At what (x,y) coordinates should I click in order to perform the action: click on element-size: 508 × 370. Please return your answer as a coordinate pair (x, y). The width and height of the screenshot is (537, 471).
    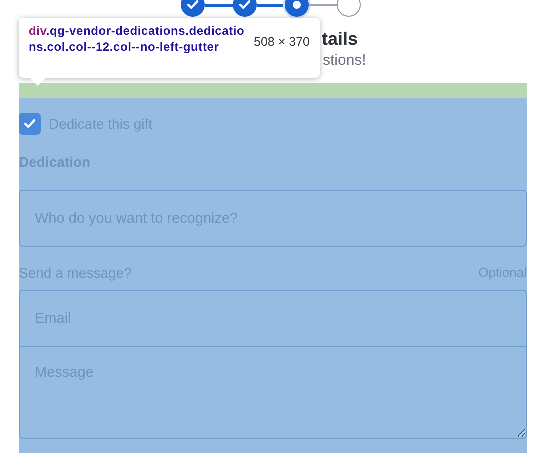
    Looking at the image, I should click on (282, 42).